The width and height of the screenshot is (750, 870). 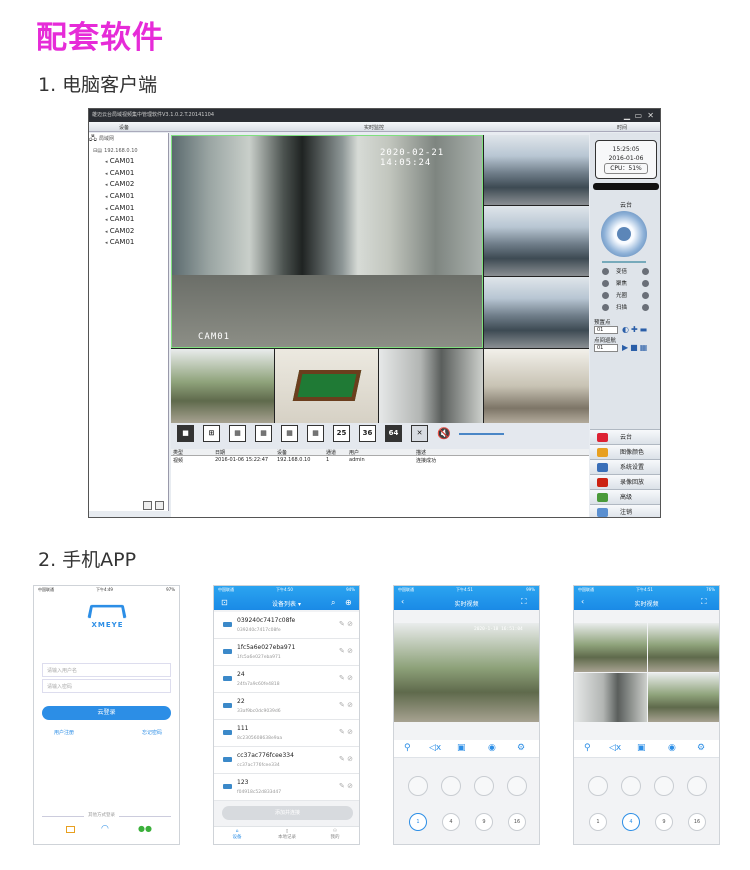 I want to click on layout-6-button: ▦, so click(x=237, y=433).